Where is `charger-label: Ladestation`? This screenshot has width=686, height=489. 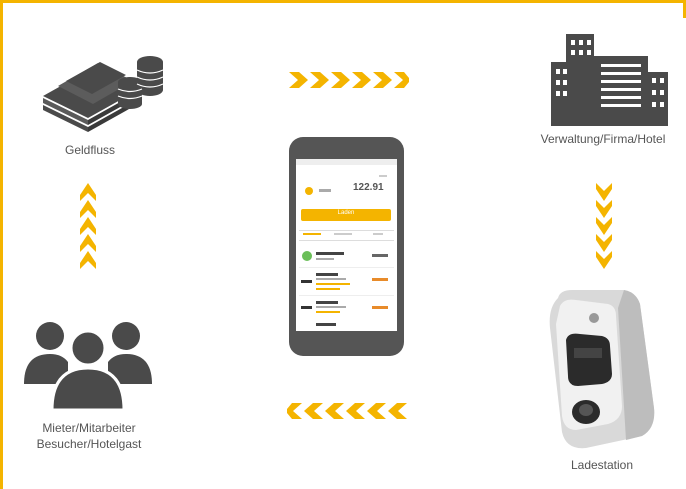
charger-label: Ladestation is located at coordinates (602, 465).